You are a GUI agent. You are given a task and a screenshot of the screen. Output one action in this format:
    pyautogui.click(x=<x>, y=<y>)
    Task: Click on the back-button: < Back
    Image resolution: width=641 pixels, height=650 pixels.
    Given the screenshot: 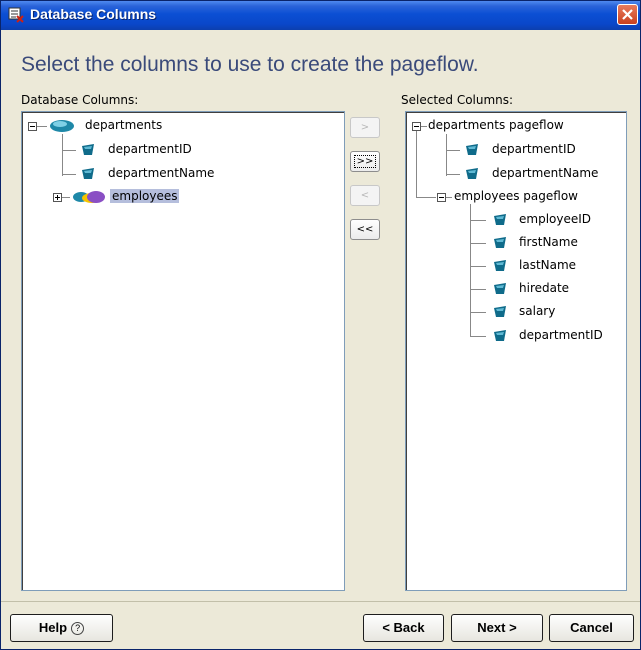 What is the action you would take?
    pyautogui.click(x=403, y=628)
    